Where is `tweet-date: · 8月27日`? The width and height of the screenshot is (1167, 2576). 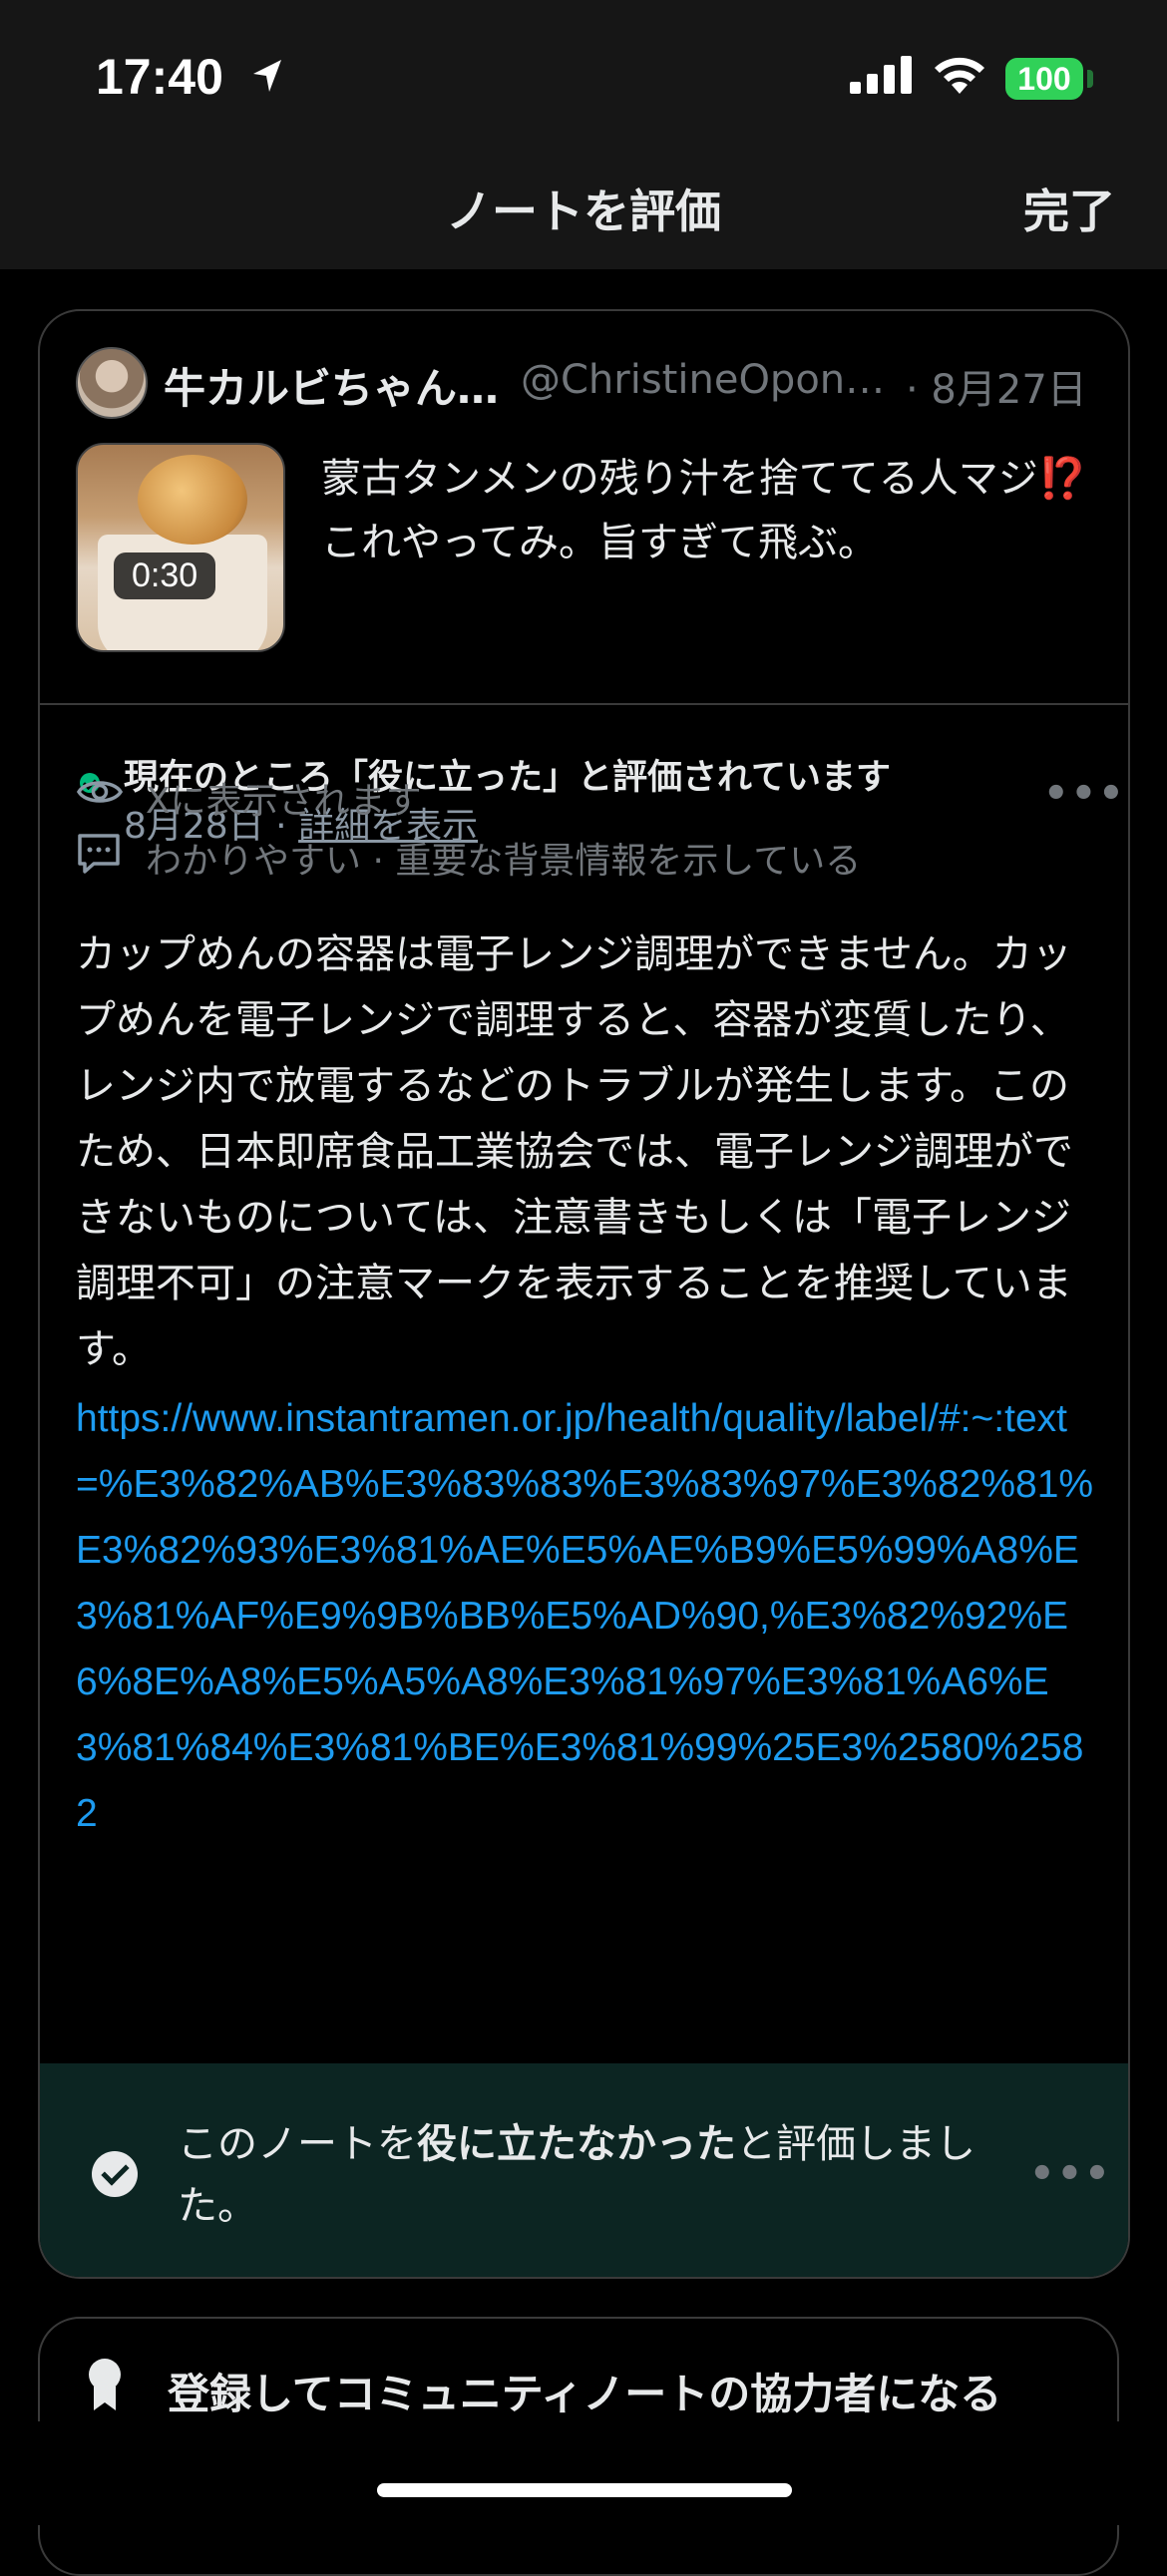
tweet-date: · 8月27日 is located at coordinates (996, 390).